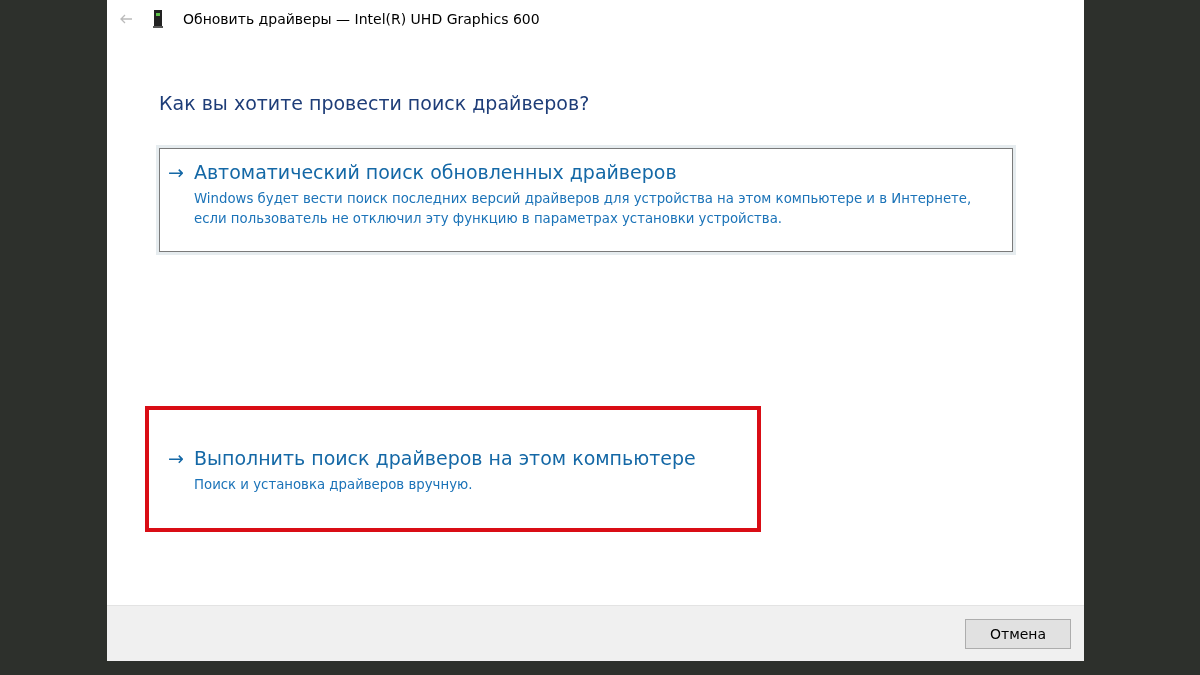 This screenshot has height=675, width=1200. I want to click on device-icon, so click(158, 19).